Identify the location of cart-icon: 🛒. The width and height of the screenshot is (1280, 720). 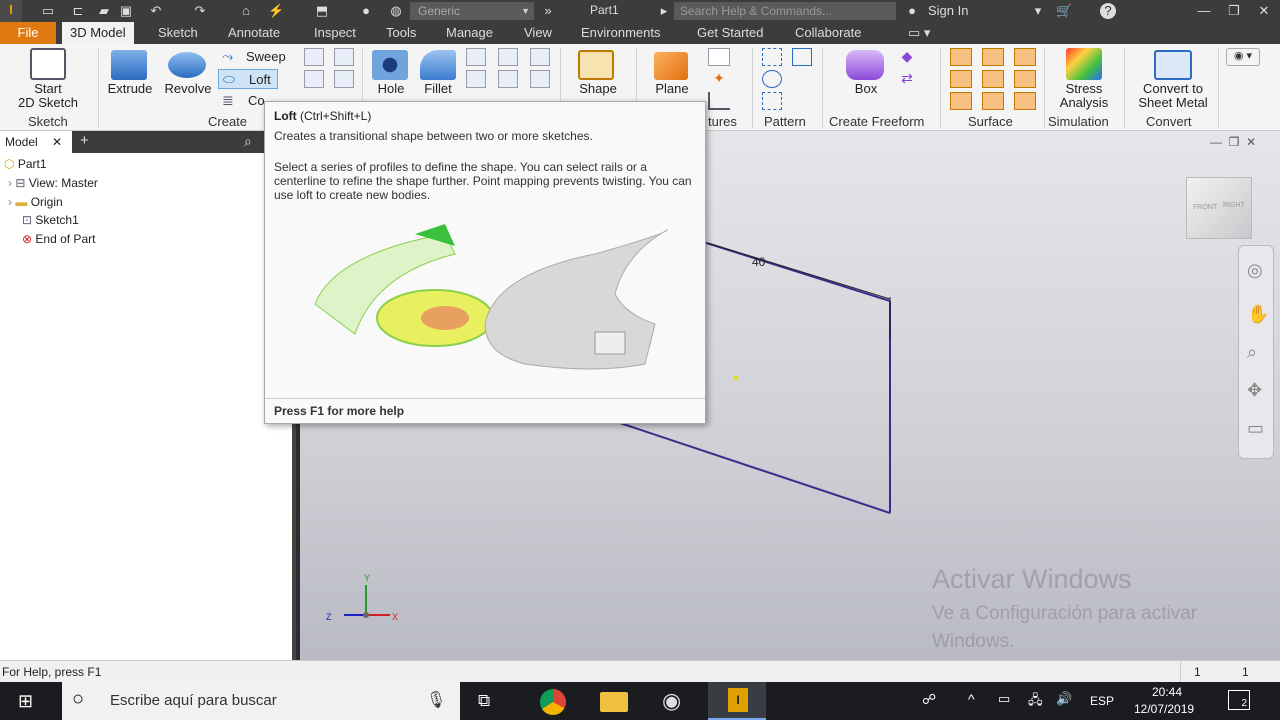
(1064, 11).